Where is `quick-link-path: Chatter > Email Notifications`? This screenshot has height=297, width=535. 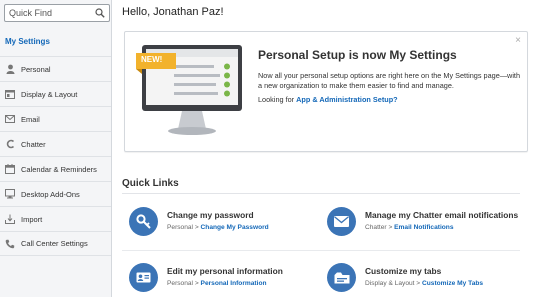 quick-link-path: Chatter > Email Notifications is located at coordinates (409, 227).